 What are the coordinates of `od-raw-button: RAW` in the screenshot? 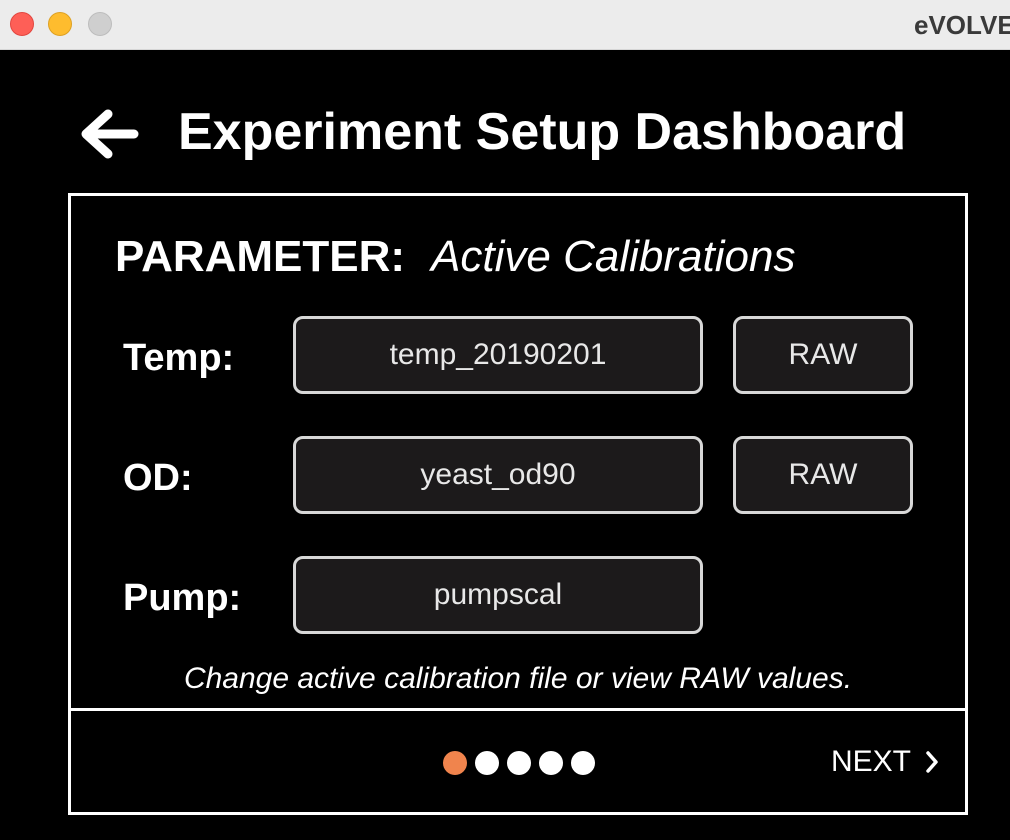 It's located at (823, 475).